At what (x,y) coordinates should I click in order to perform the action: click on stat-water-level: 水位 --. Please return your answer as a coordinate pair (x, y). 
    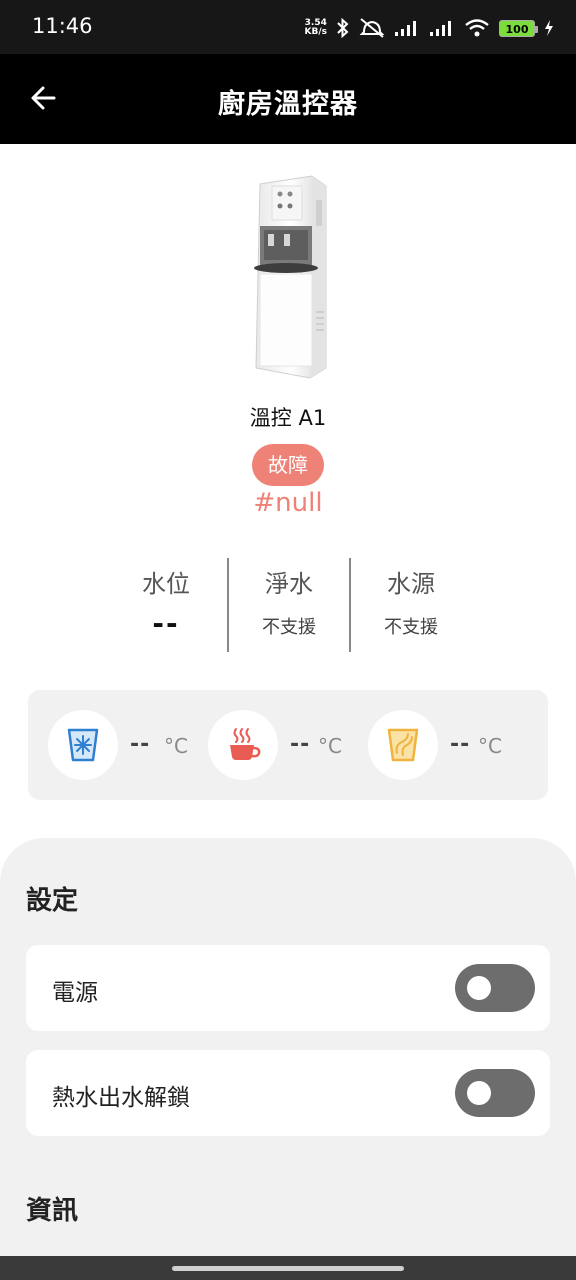
    Looking at the image, I should click on (166, 605).